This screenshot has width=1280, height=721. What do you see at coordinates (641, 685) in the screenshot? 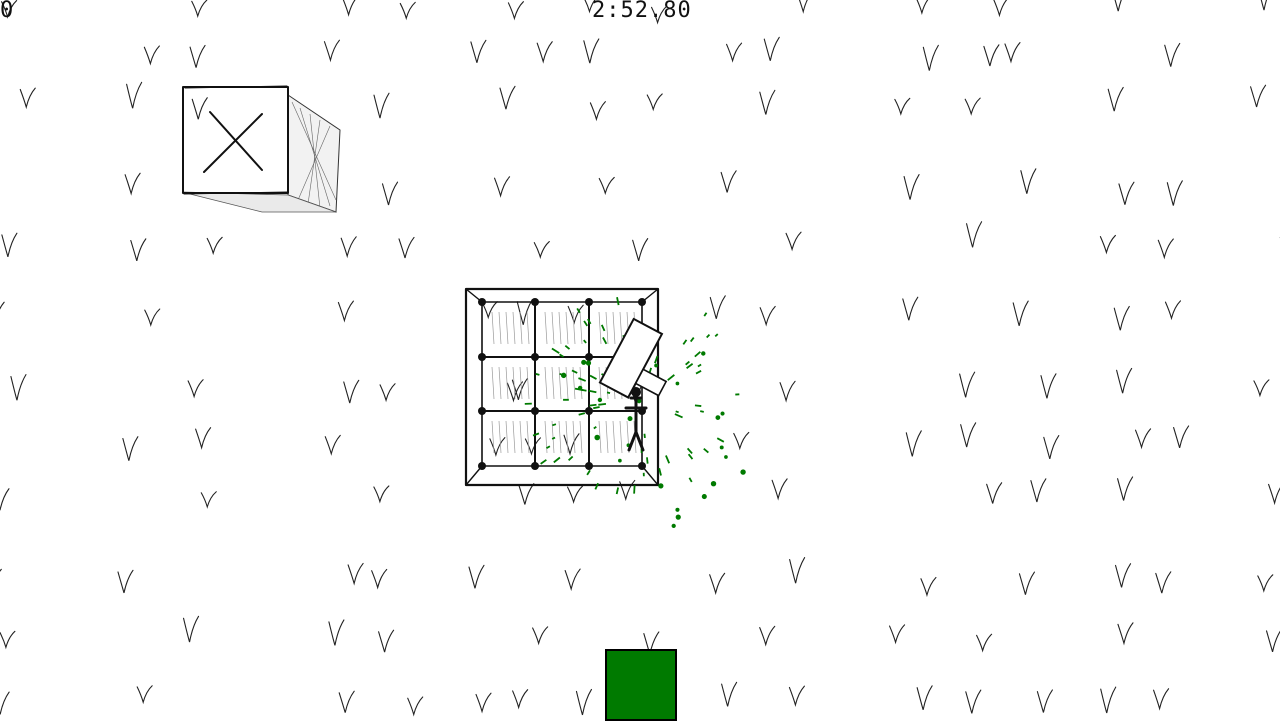
I see `green-action-button` at bounding box center [641, 685].